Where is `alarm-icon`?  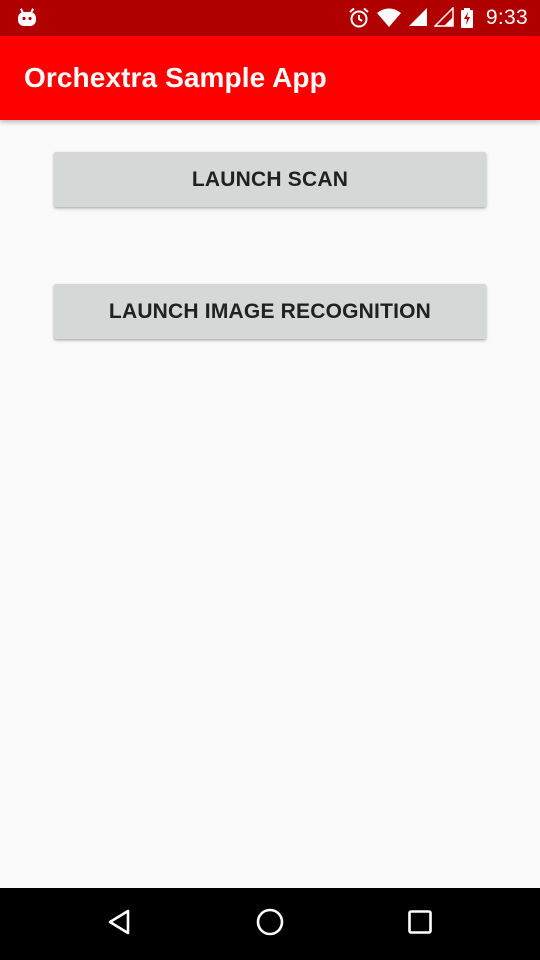
alarm-icon is located at coordinates (359, 18).